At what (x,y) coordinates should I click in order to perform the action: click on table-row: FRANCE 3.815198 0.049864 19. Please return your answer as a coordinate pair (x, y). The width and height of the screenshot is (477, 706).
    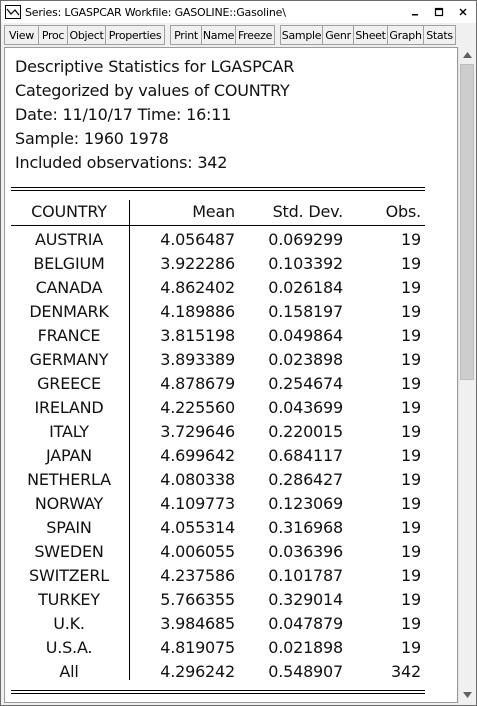
    Looking at the image, I should click on (218, 336).